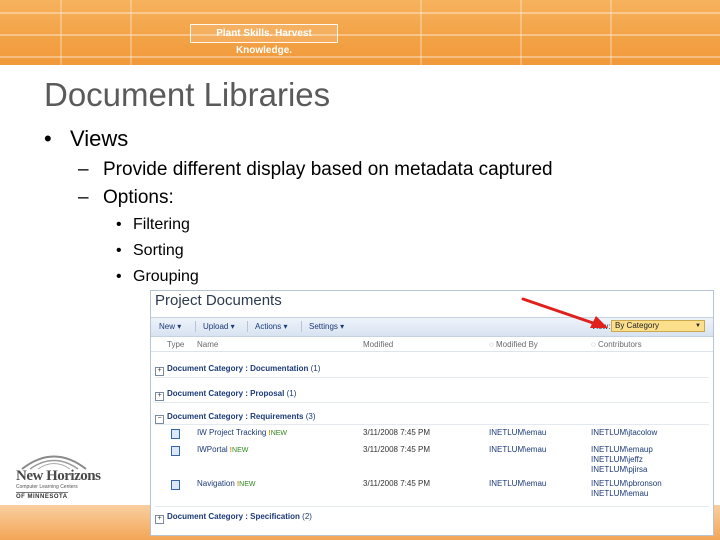 This screenshot has height=540, width=720. I want to click on new-menu-label: New, so click(167, 326).